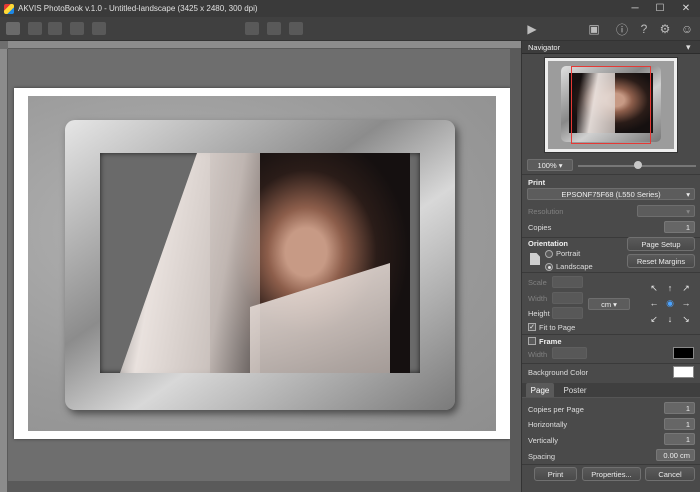  Describe the element at coordinates (568, 253) in the screenshot. I see `portrait-label: Portrait` at that location.